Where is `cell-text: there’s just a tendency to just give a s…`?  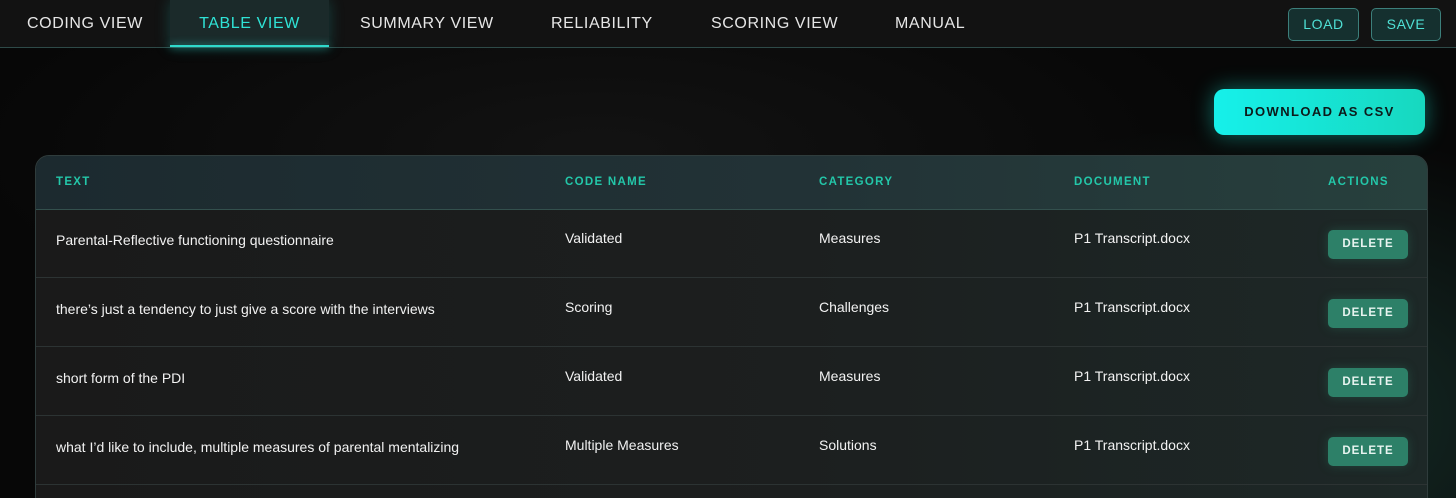
cell-text: there’s just a tendency to just give a s… is located at coordinates (245, 309).